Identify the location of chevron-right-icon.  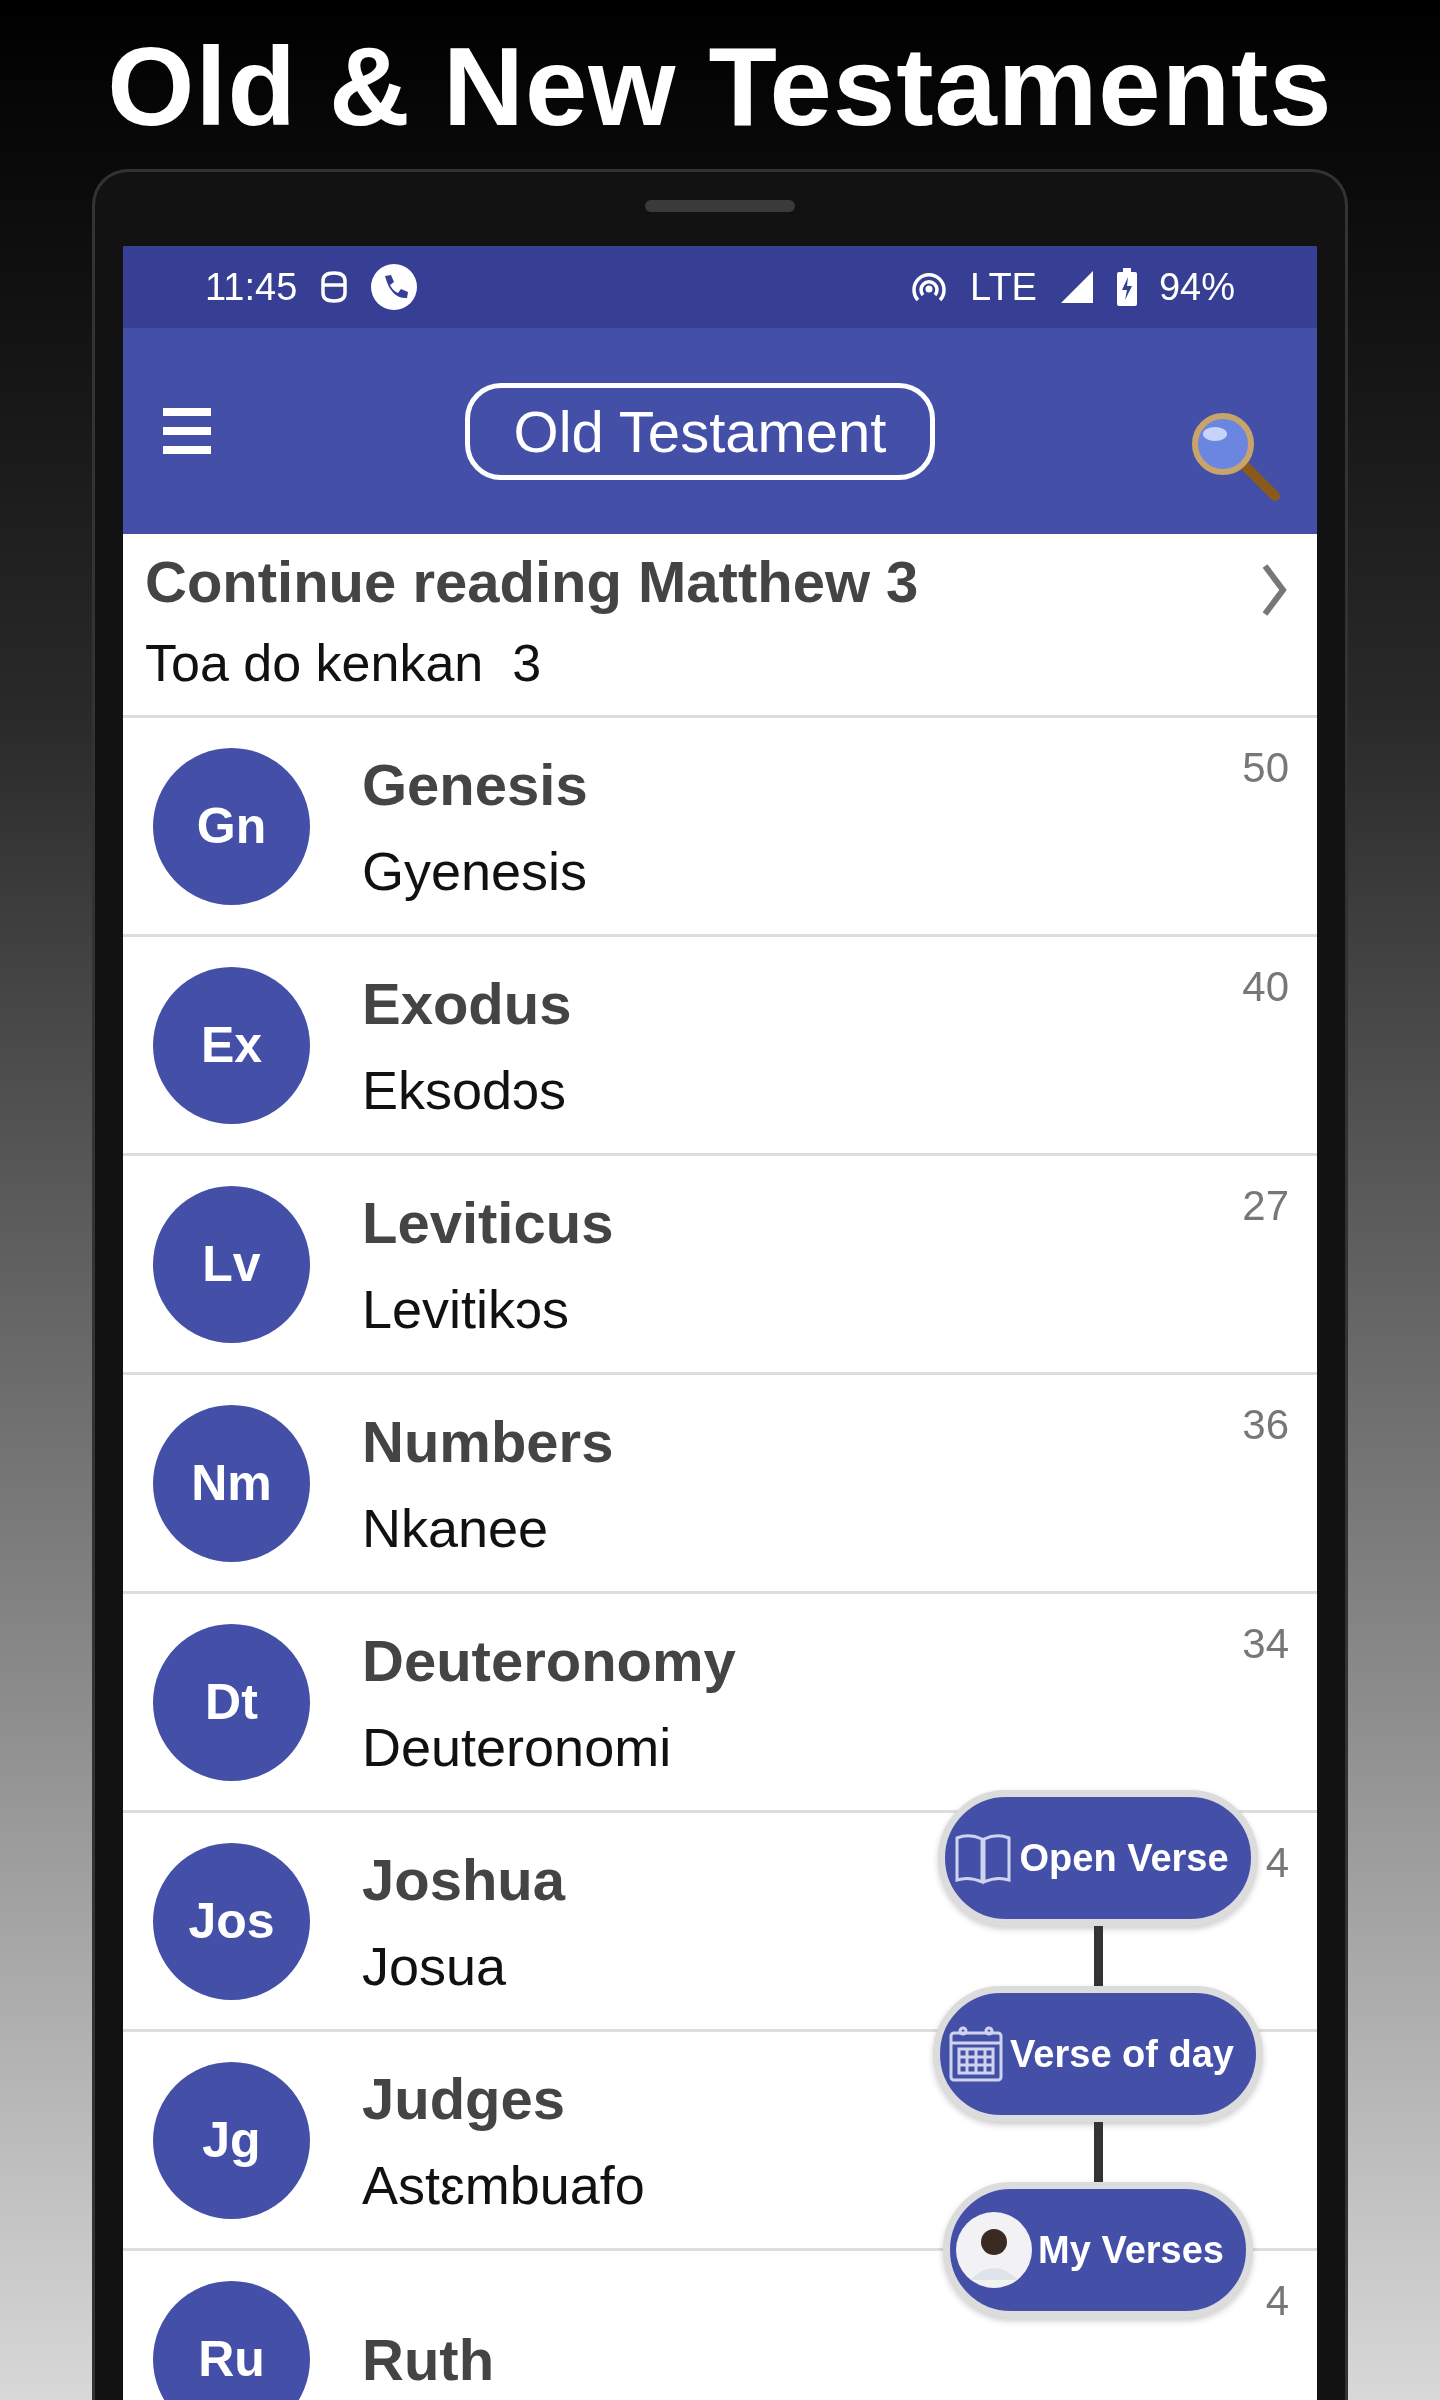
(1274, 590).